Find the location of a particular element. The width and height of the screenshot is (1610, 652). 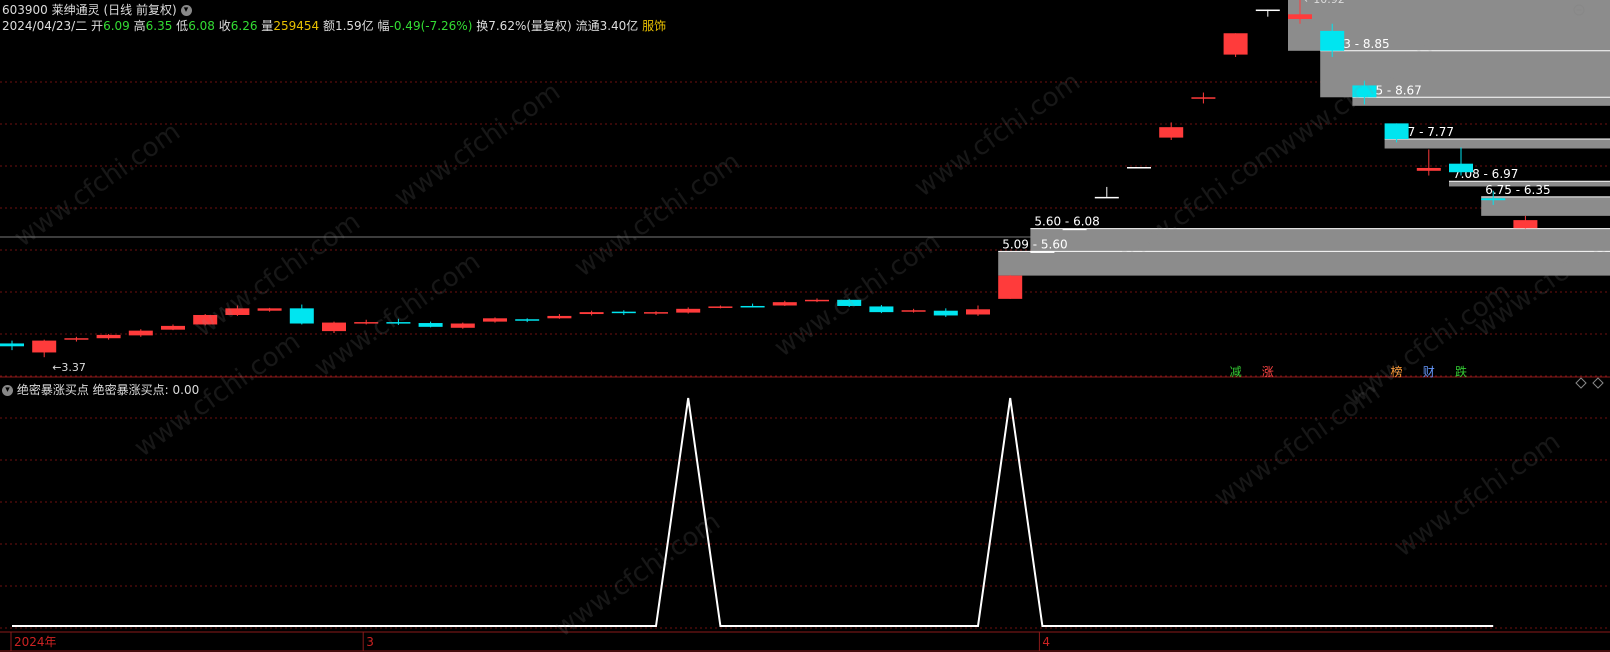

indicator-value: 绝密暴涨买点: 0.00 is located at coordinates (146, 390).